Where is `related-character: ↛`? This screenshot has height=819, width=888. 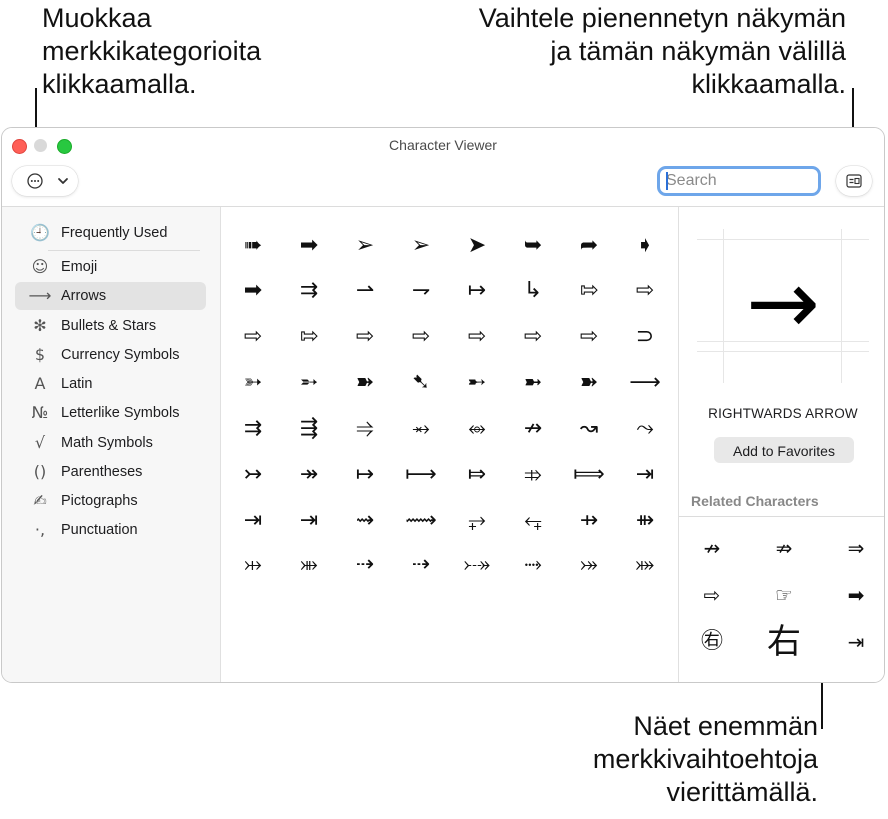
related-character: ↛ is located at coordinates (712, 548).